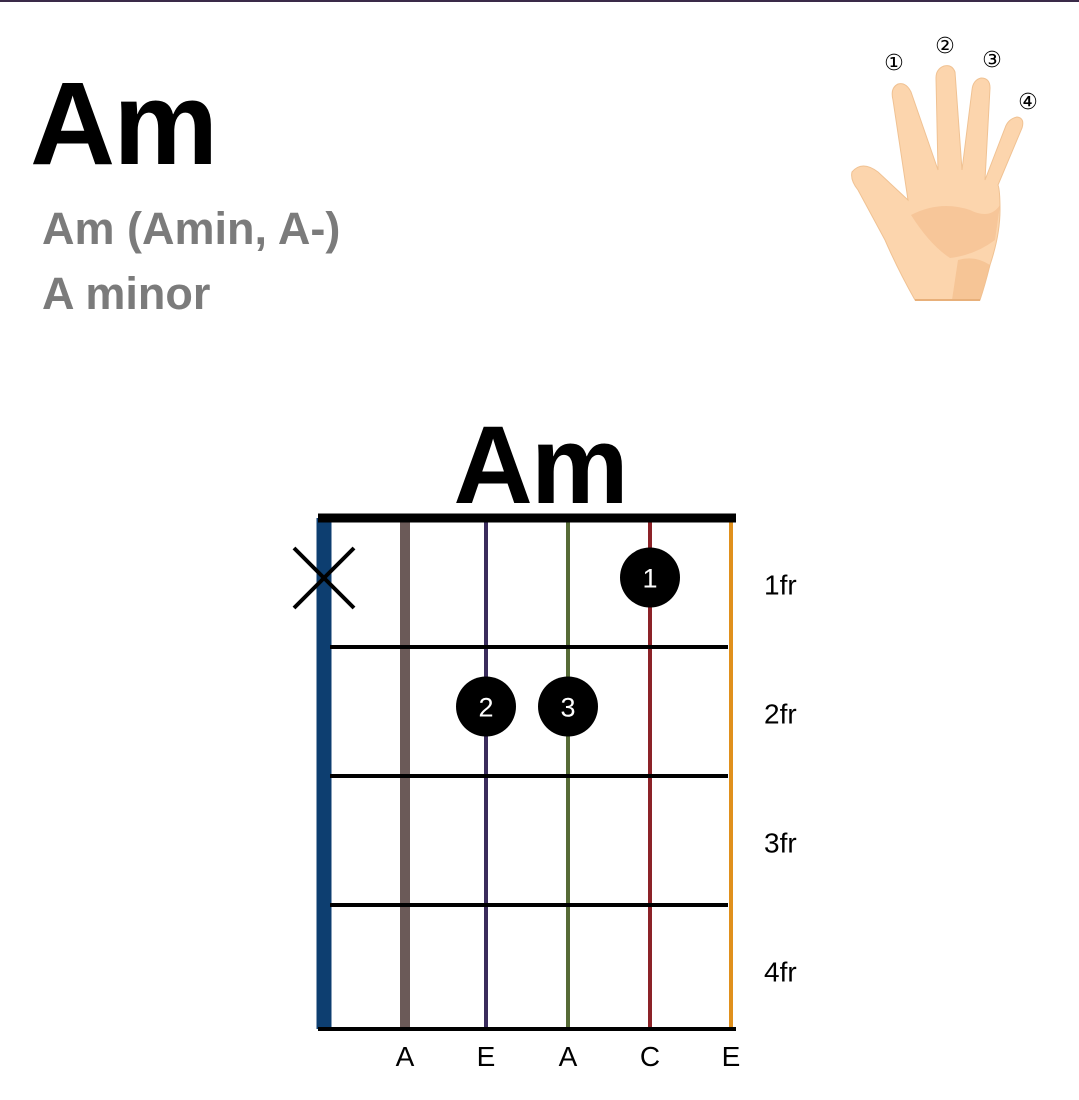 Image resolution: width=1079 pixels, height=1100 pixels. I want to click on fret-label: 1fr, so click(780, 585).